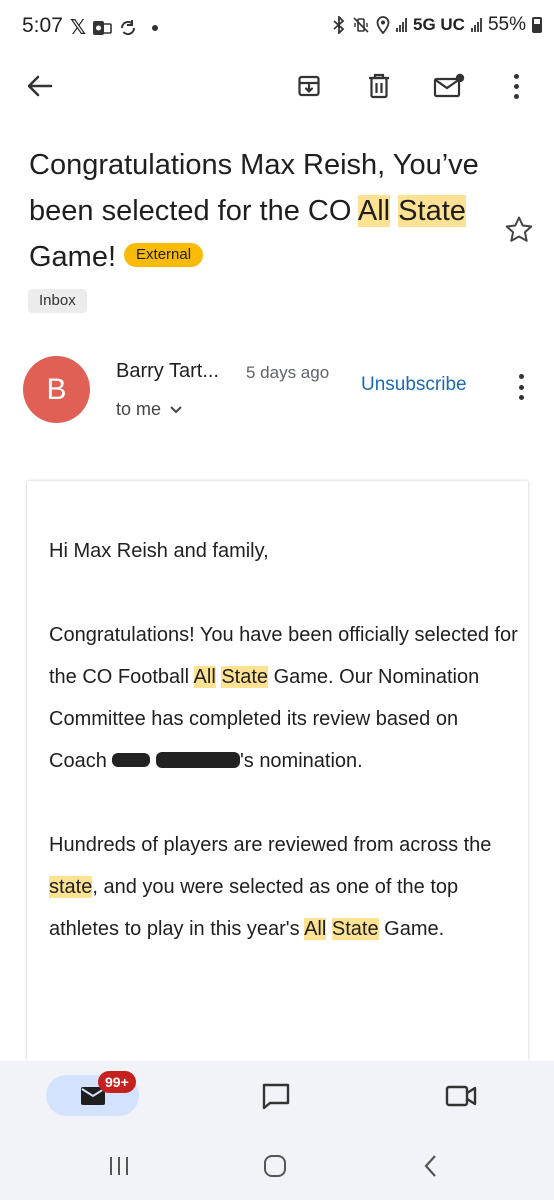 Image resolution: width=554 pixels, height=1200 pixels. I want to click on archive-button, so click(309, 86).